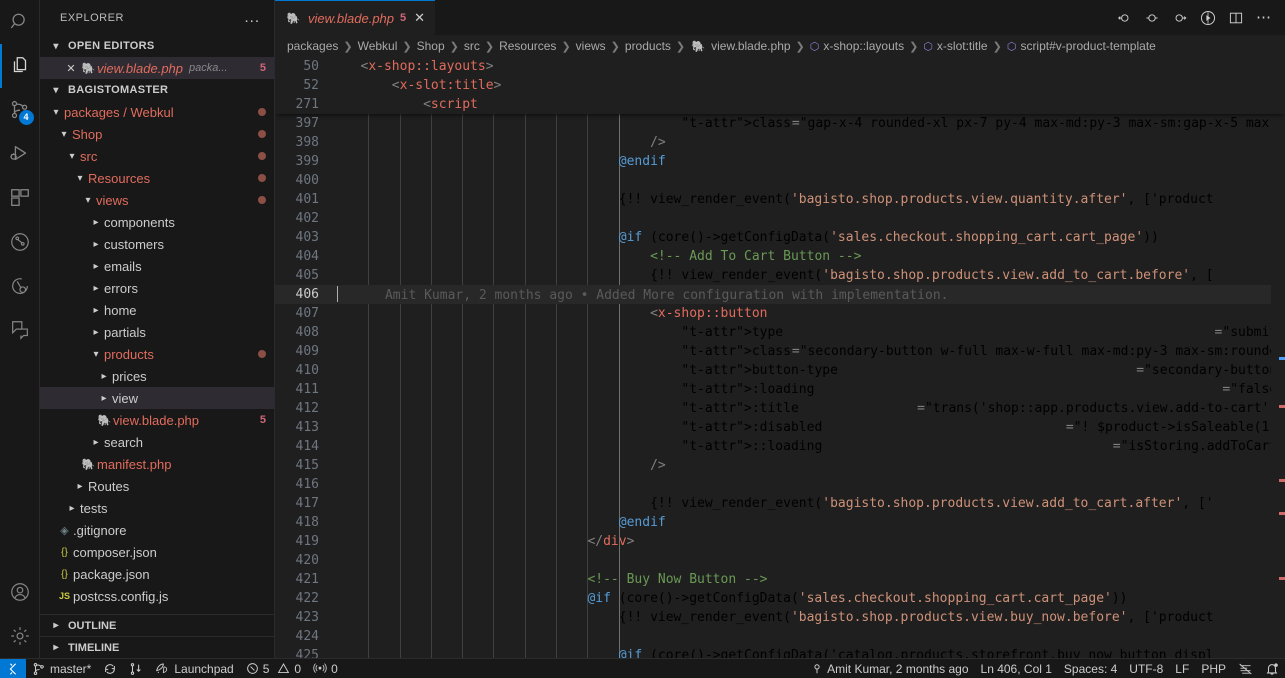 The image size is (1285, 678). I want to click on status-prettier-icon, so click(1245, 668).